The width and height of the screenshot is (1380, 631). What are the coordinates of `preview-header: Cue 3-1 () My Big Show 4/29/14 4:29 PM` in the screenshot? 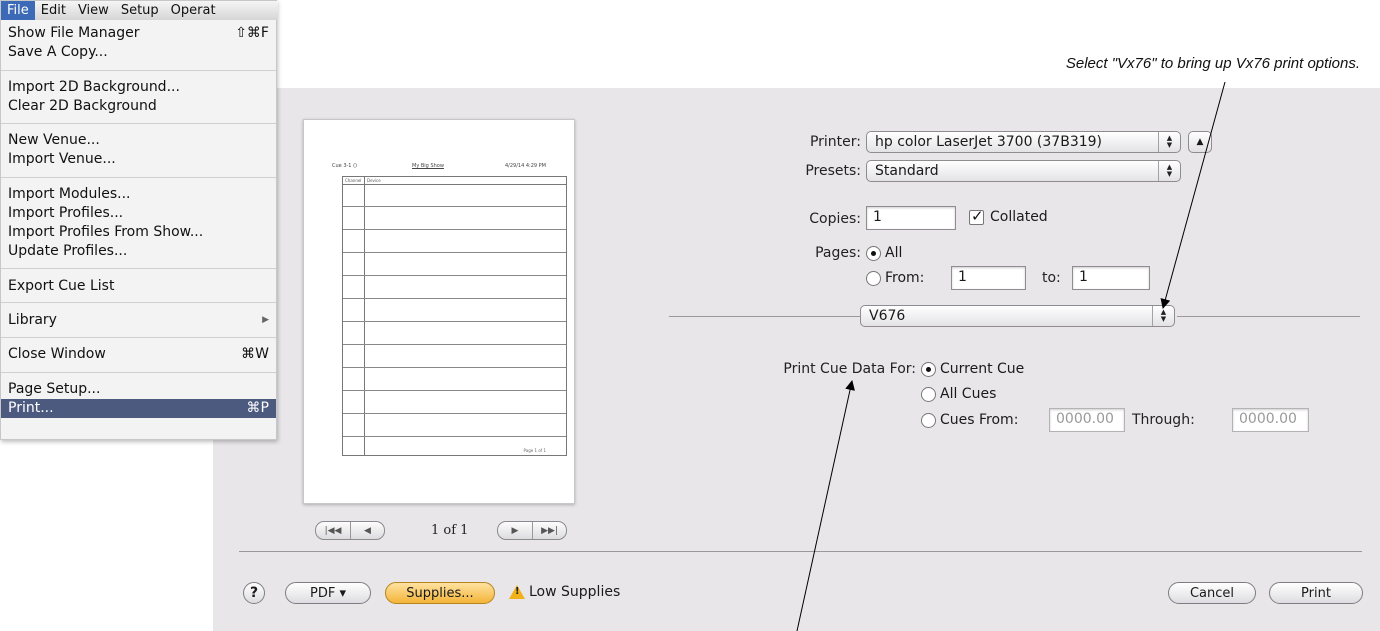 It's located at (439, 167).